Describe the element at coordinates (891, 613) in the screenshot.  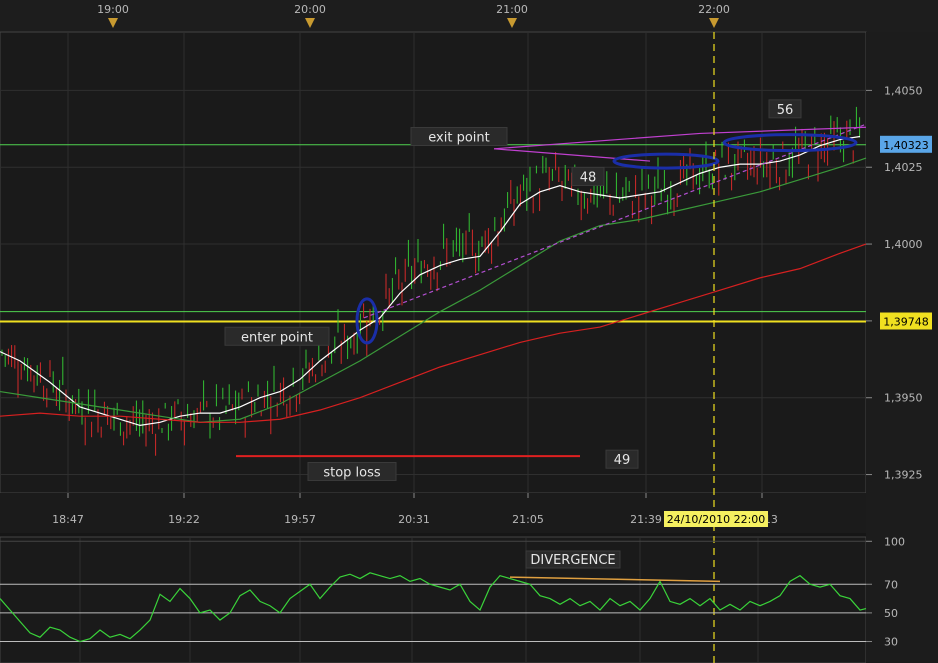
I see `osc-y-tick-label: 50` at that location.